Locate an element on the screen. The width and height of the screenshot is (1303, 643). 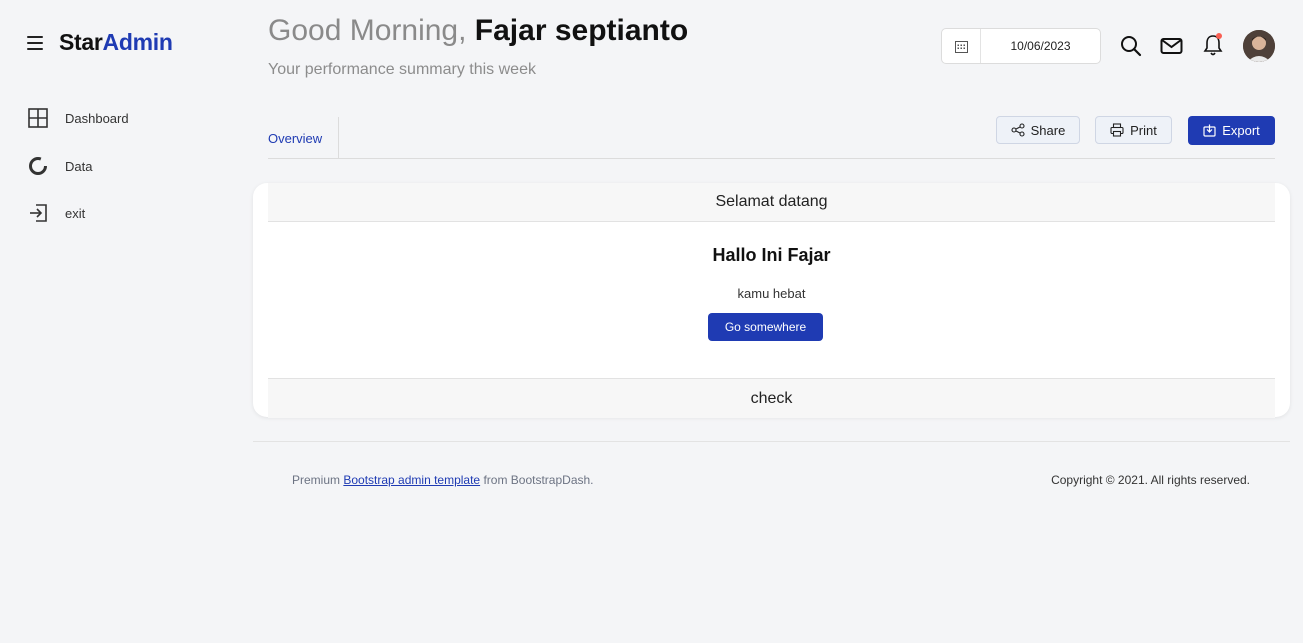
menu-toggle-icon is located at coordinates (35, 43).